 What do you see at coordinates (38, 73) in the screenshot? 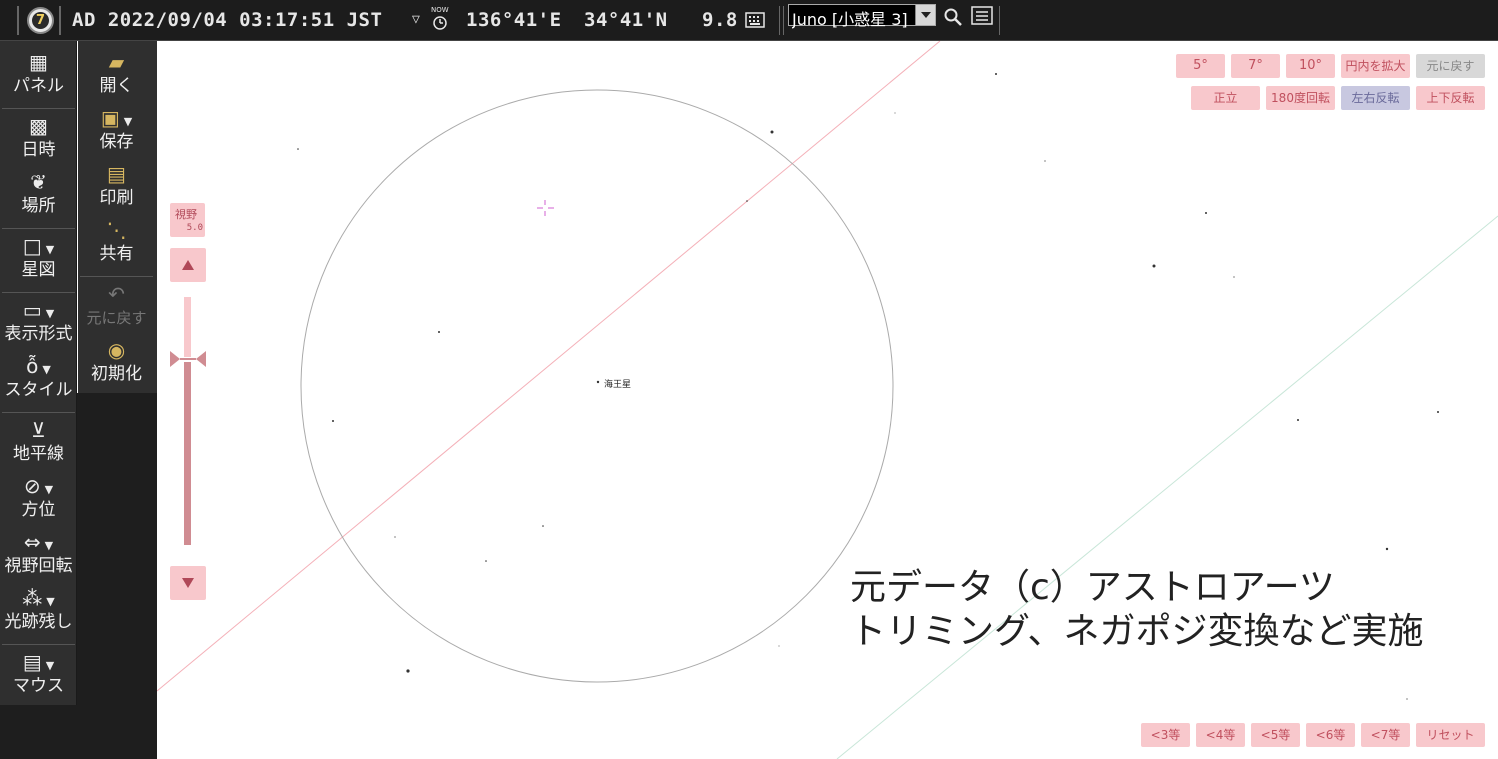
I see `panel-button: ▦ パネル` at bounding box center [38, 73].